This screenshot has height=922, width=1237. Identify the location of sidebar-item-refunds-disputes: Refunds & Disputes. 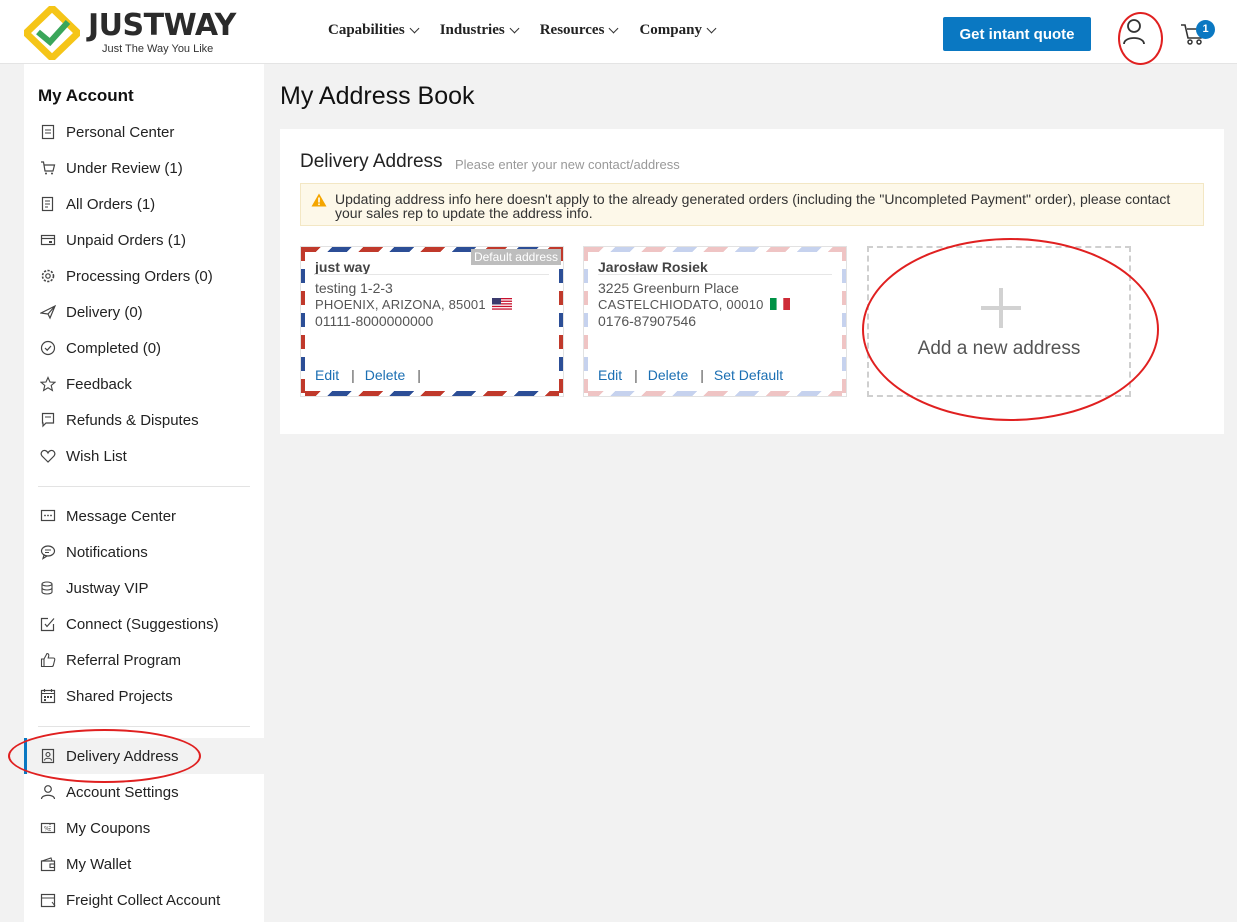
(144, 420).